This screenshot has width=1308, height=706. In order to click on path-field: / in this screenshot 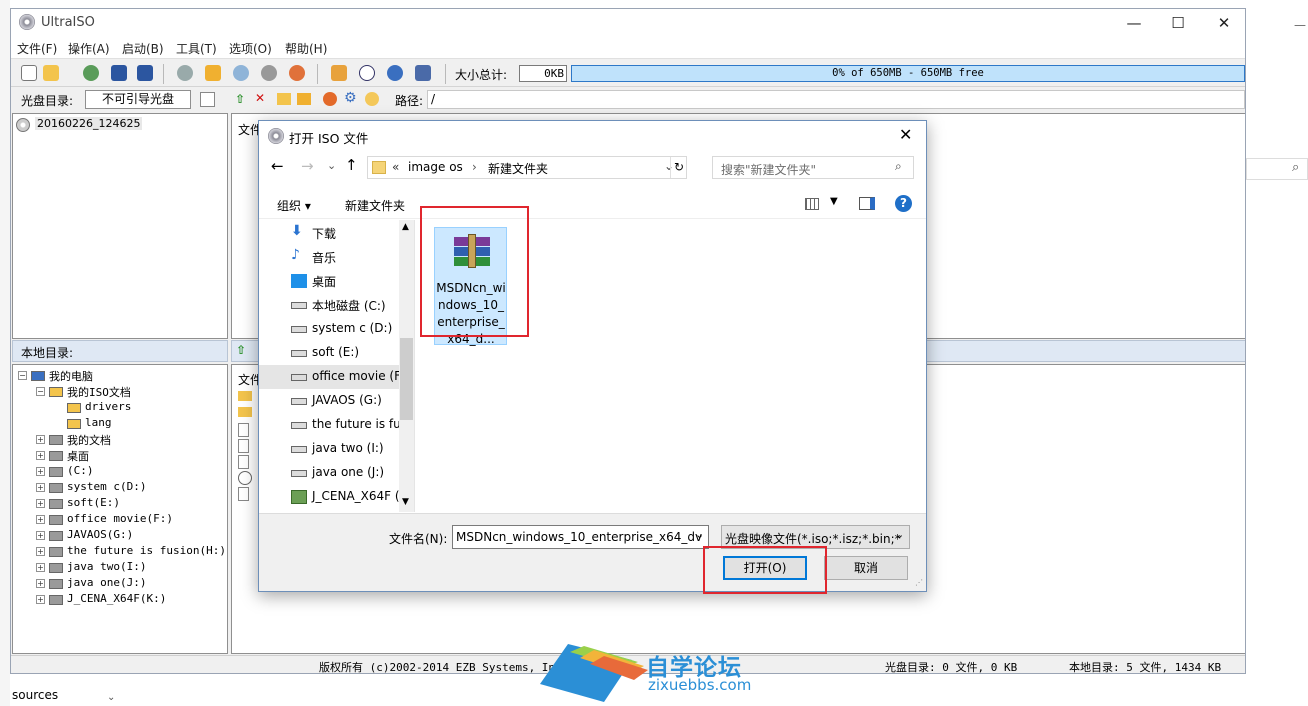, I will do `click(836, 99)`.